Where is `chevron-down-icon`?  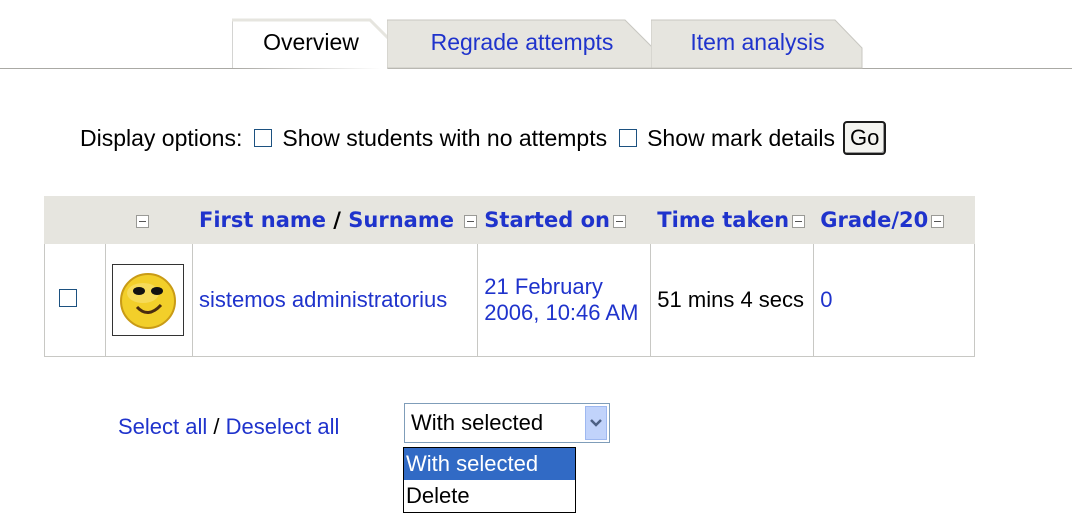
chevron-down-icon is located at coordinates (596, 423).